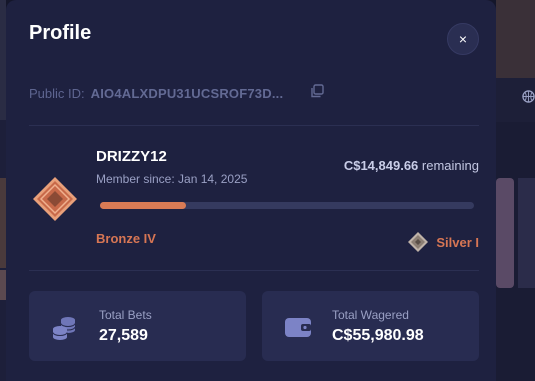 The width and height of the screenshot is (535, 381). Describe the element at coordinates (57, 93) in the screenshot. I see `public-id-label: Public ID:` at that location.